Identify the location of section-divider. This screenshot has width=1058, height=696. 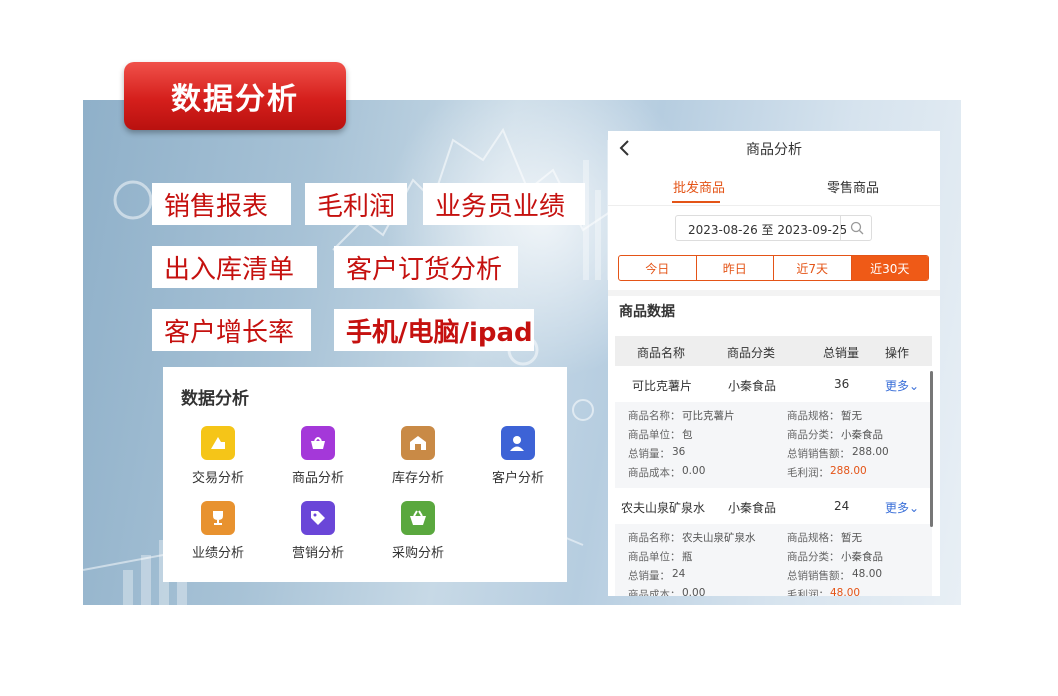
(774, 293).